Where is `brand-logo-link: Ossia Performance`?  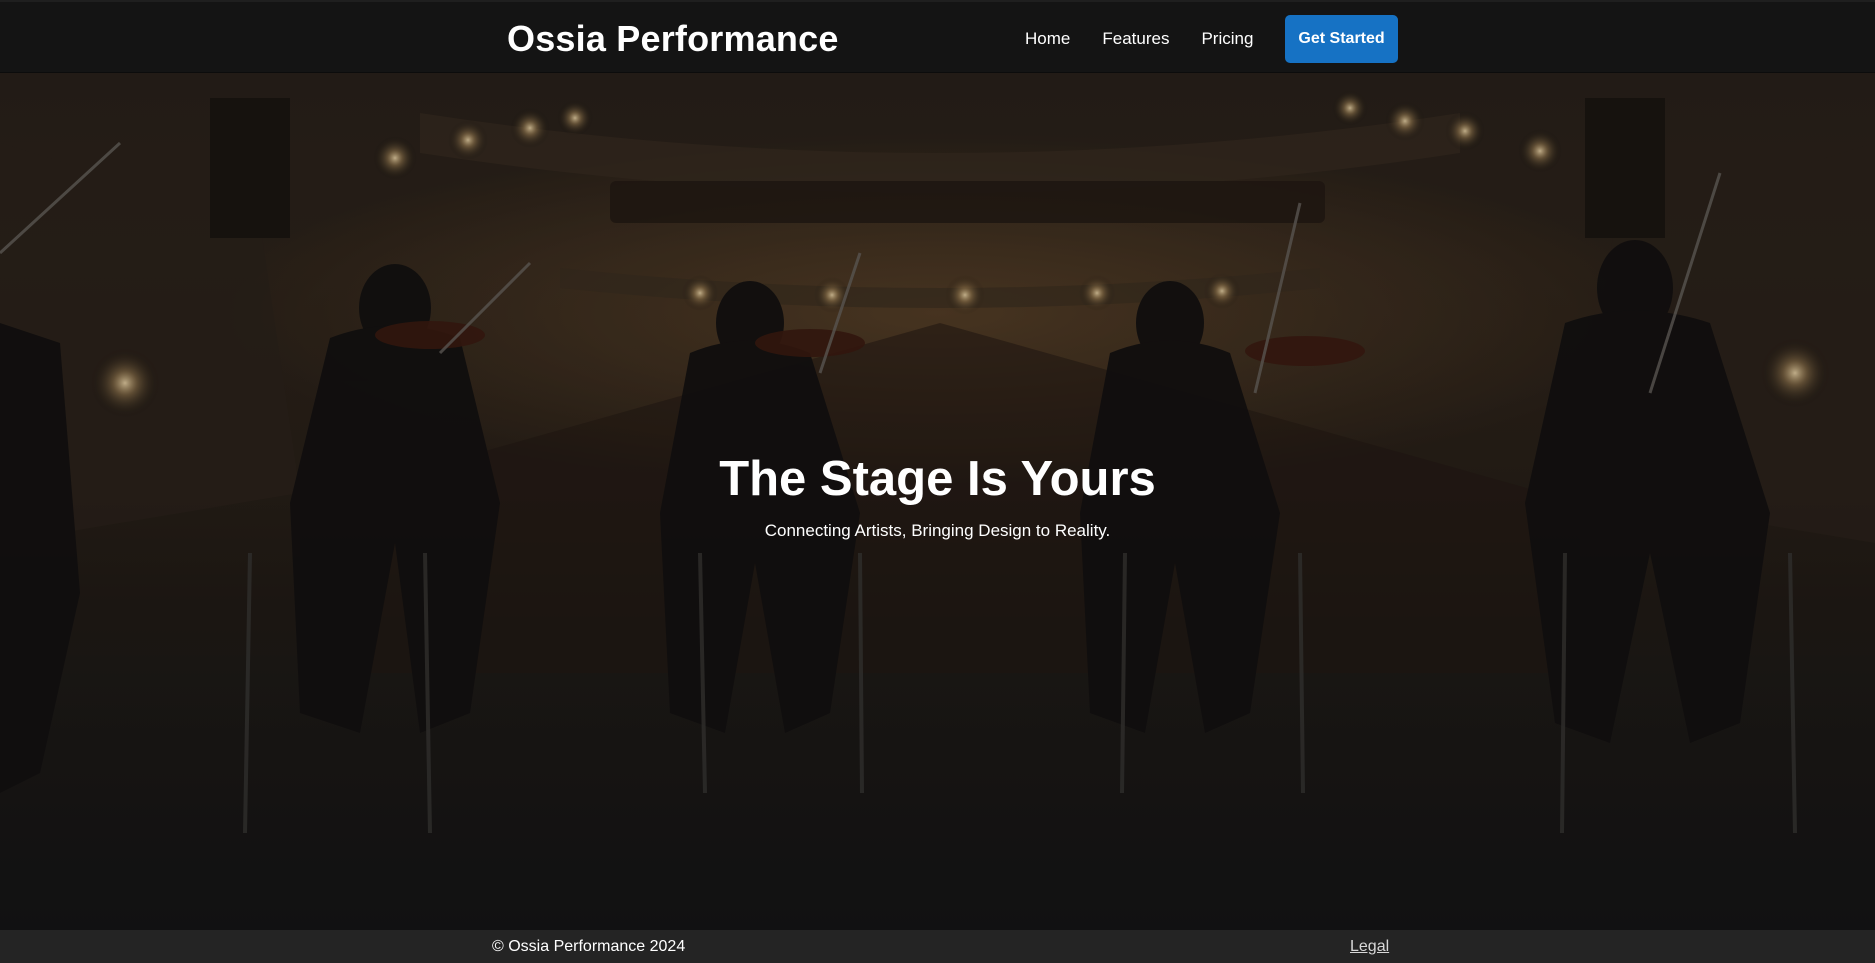 brand-logo-link: Ossia Performance is located at coordinates (673, 39).